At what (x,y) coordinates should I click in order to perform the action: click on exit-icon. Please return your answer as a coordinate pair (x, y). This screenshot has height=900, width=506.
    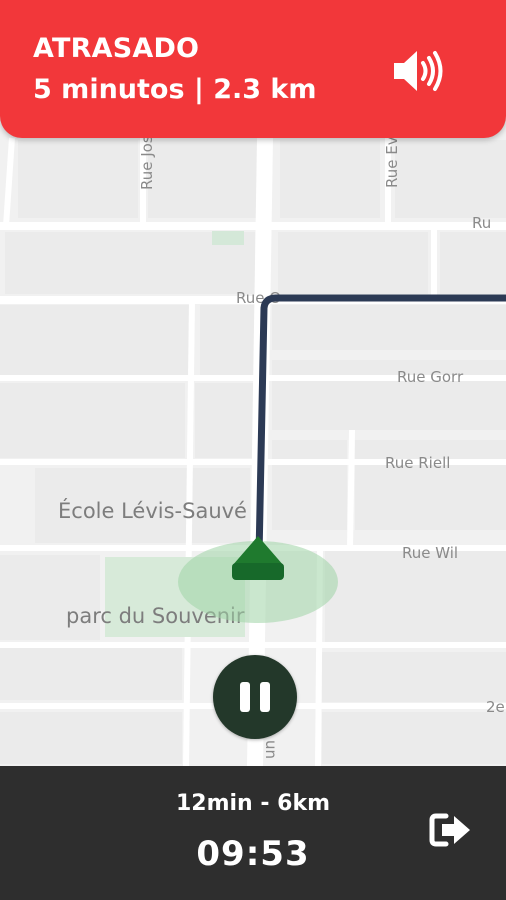
    Looking at the image, I should click on (449, 830).